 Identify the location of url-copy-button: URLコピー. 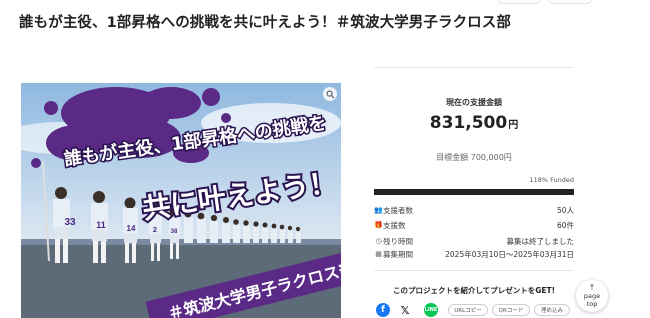
(468, 310).